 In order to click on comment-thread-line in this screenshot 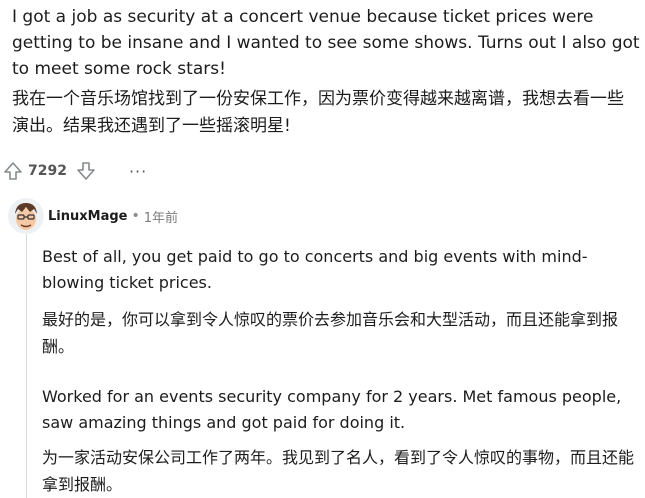, I will do `click(26, 365)`.